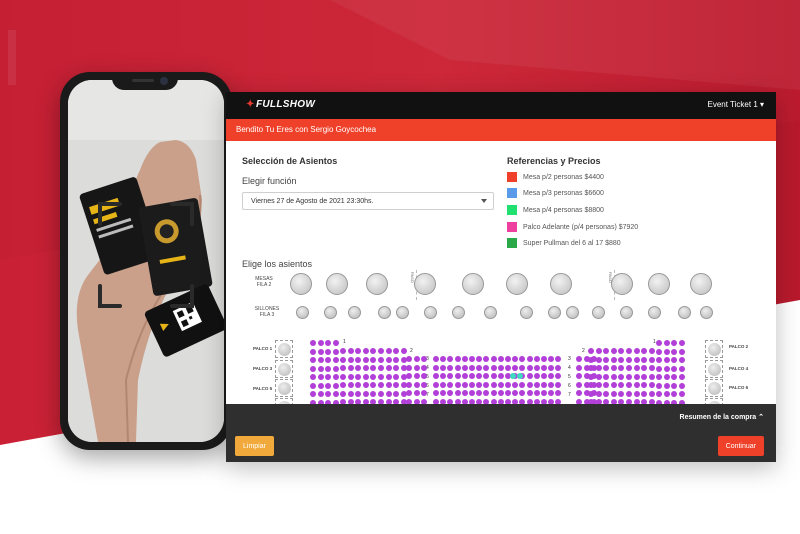 The image size is (800, 534). What do you see at coordinates (337, 284) in the screenshot?
I see `table-seat` at bounding box center [337, 284].